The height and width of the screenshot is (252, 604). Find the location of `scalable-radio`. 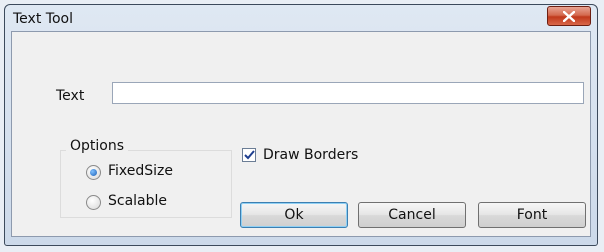

scalable-radio is located at coordinates (93, 202).